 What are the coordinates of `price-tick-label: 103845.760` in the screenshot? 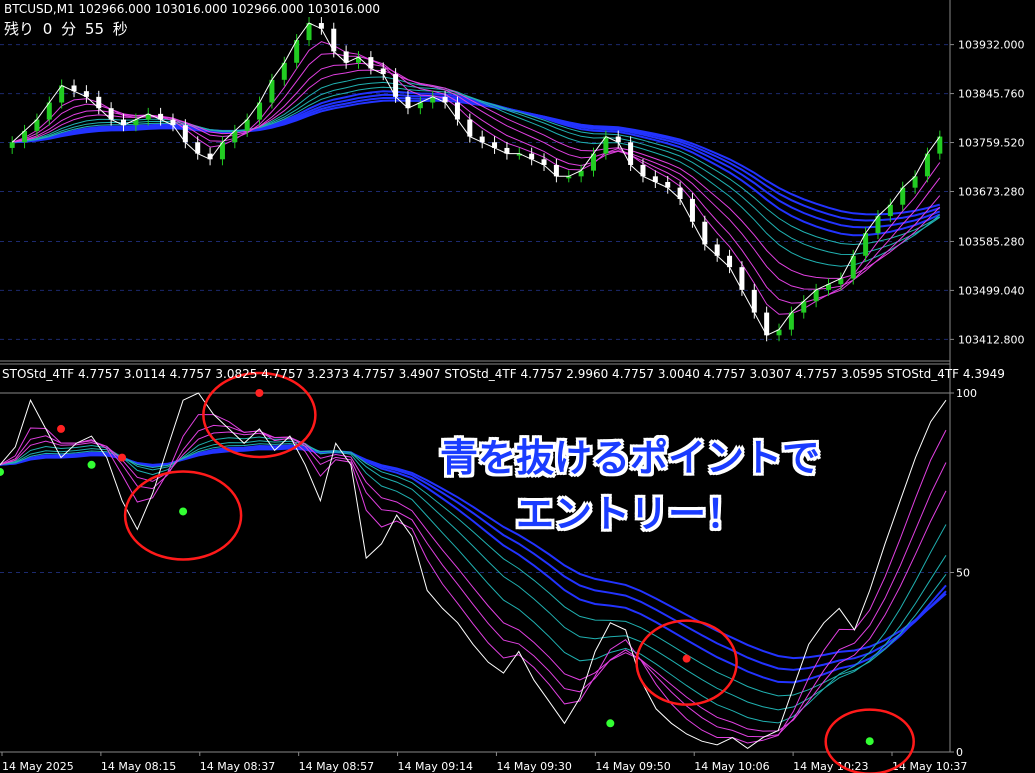 It's located at (991, 94).